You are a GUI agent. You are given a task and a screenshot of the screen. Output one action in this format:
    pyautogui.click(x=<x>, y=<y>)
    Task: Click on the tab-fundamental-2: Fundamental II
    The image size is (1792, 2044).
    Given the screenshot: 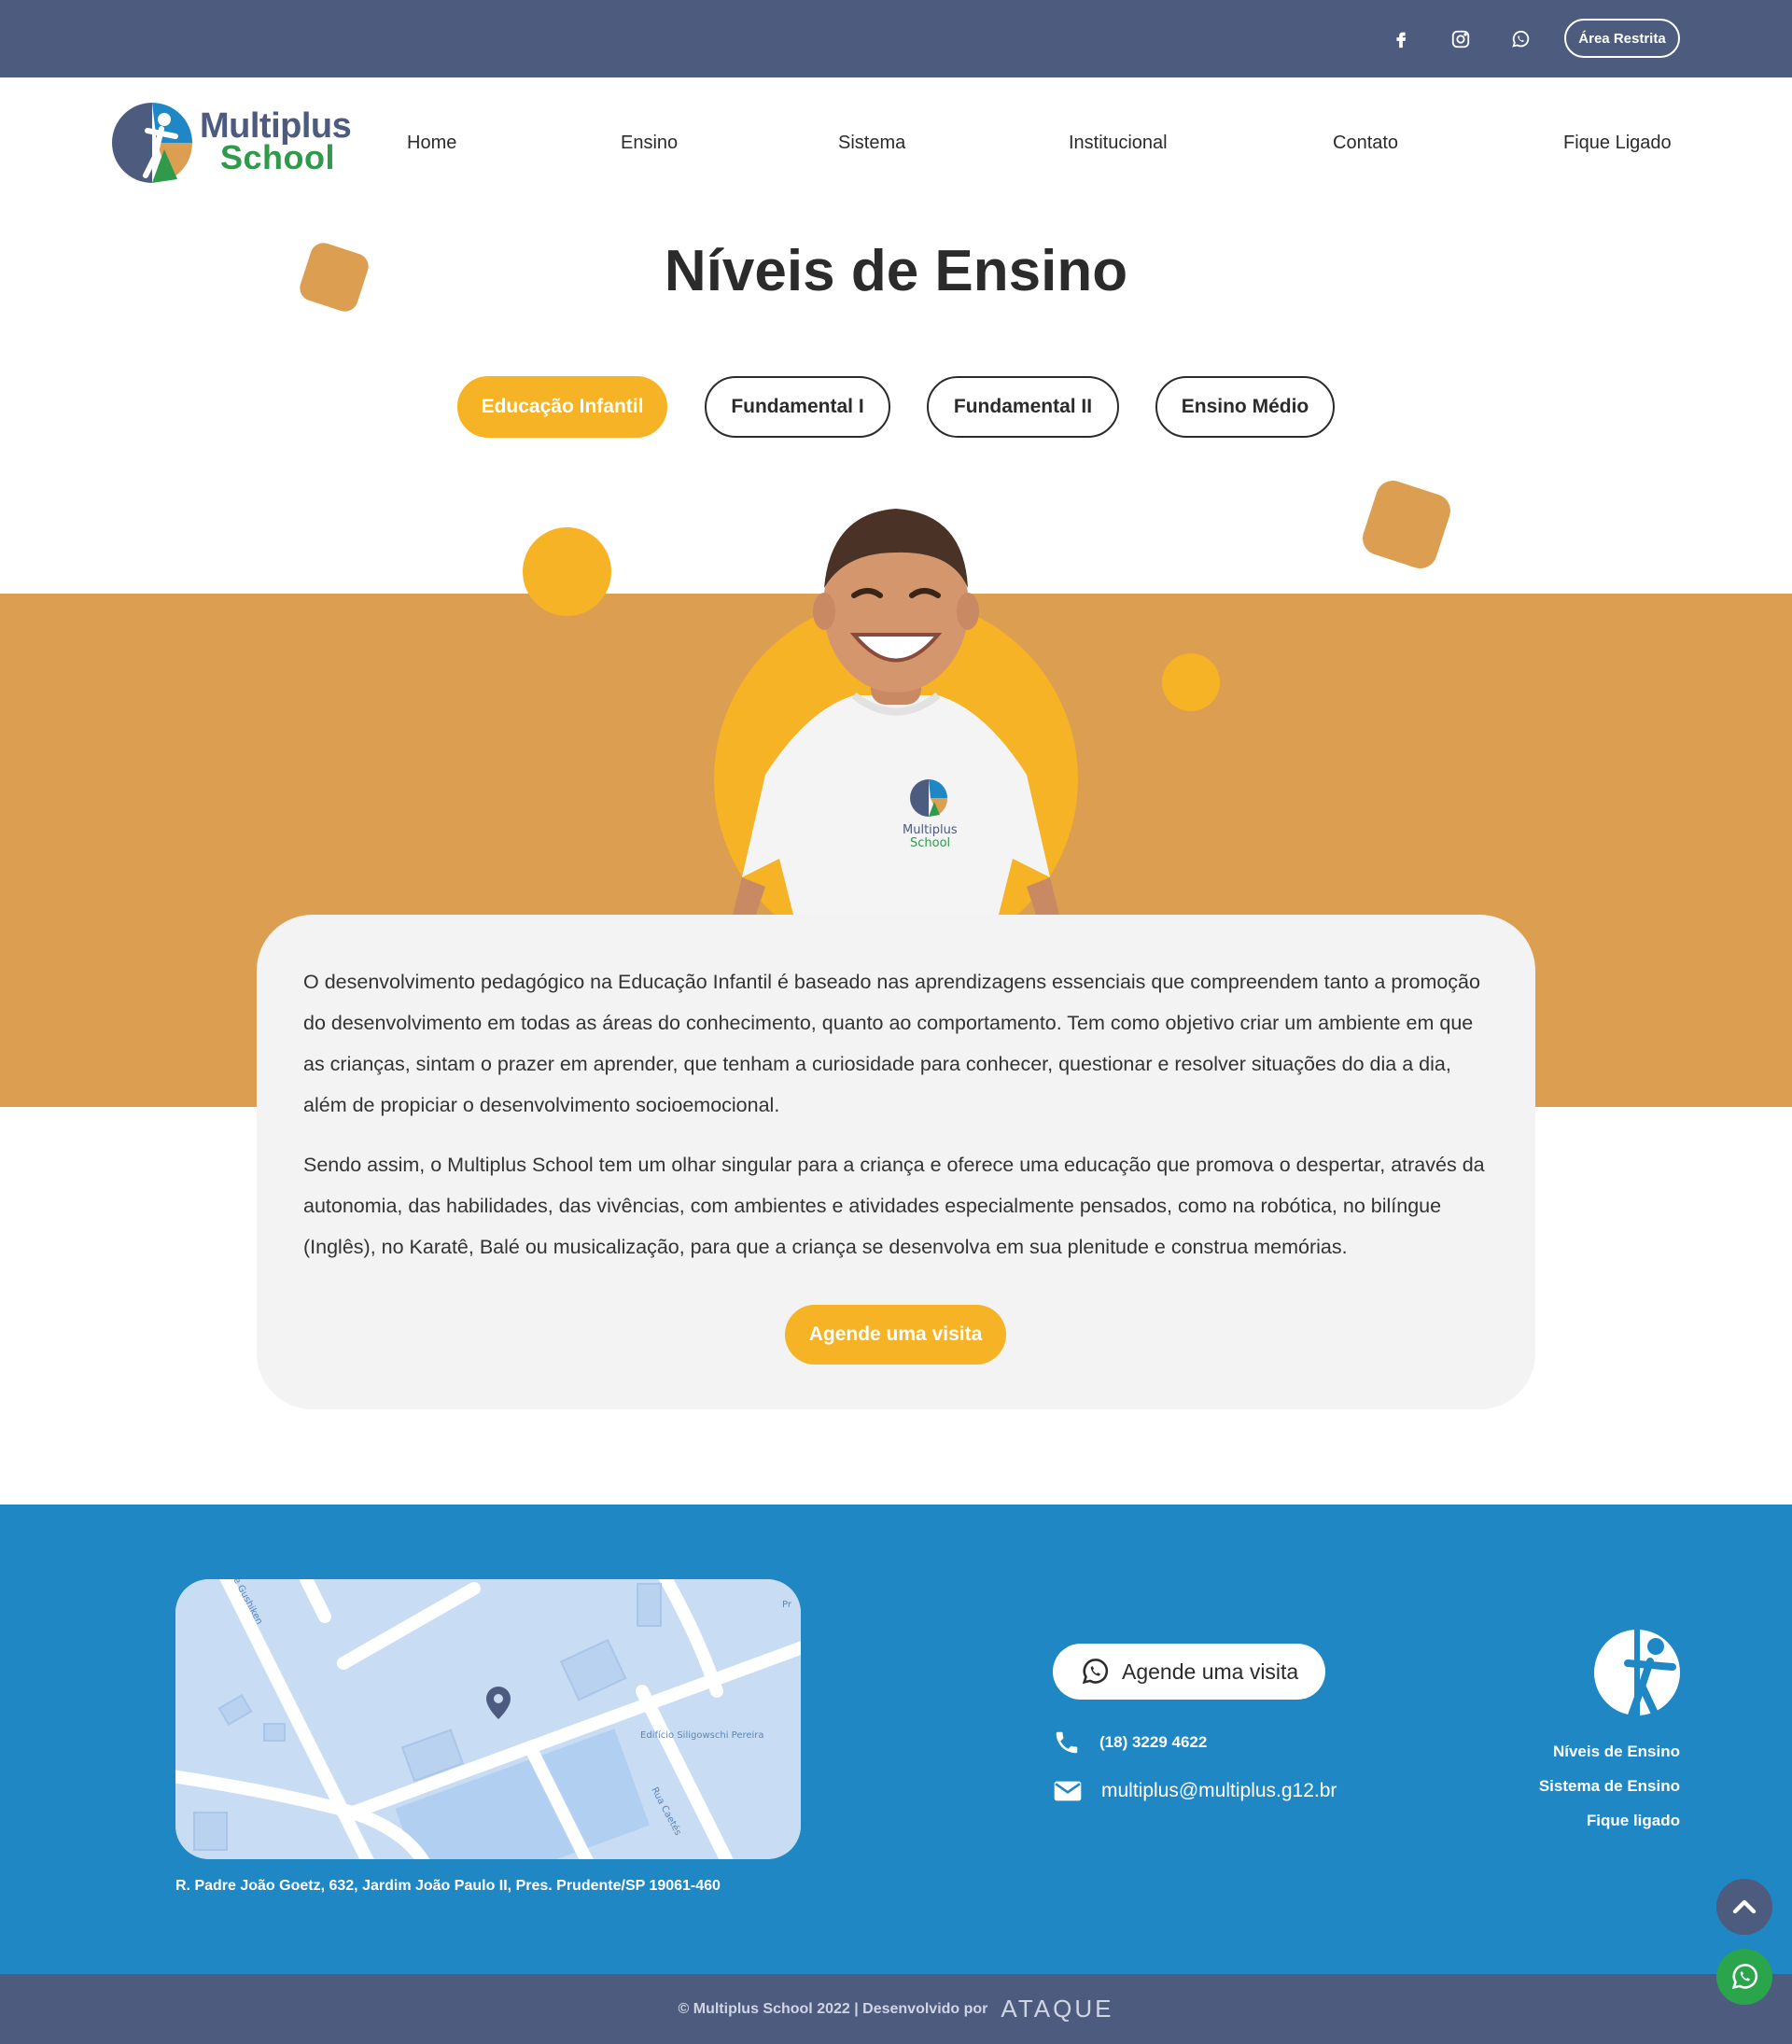 What is the action you would take?
    pyautogui.click(x=1023, y=407)
    